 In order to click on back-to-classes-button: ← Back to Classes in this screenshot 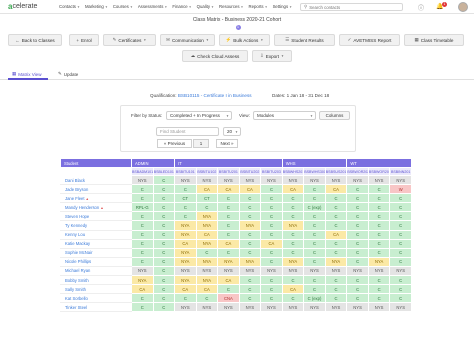, I will do `click(35, 40)`.